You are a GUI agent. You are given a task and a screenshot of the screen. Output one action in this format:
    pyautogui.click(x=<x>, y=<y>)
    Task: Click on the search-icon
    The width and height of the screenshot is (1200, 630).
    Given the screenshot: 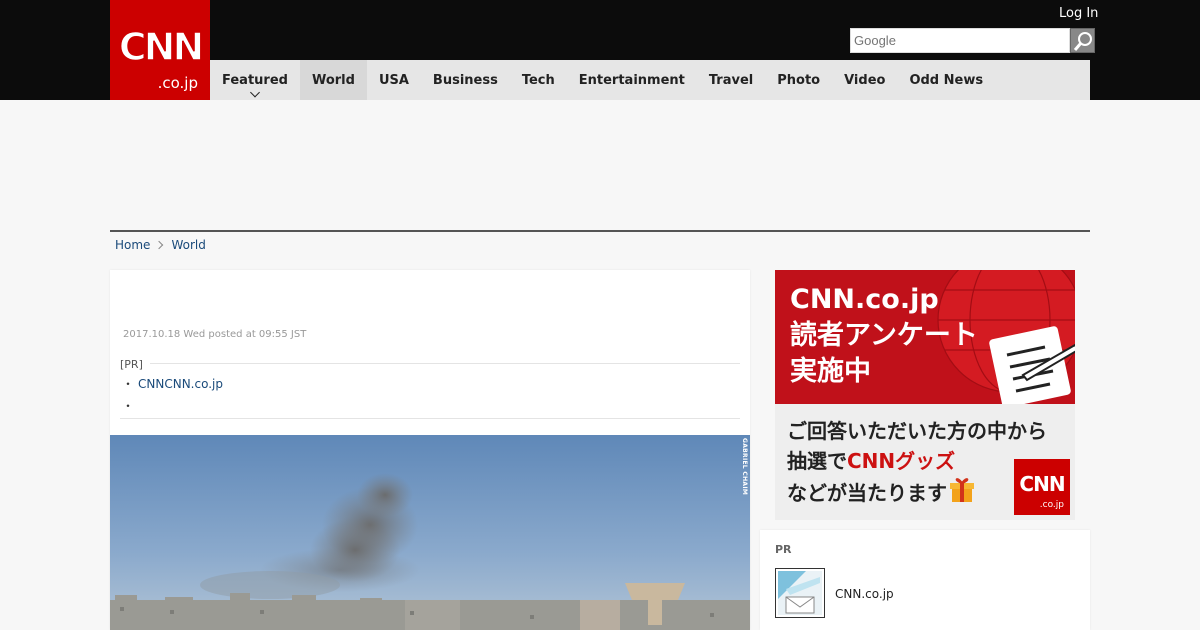 What is the action you would take?
    pyautogui.click(x=1082, y=41)
    